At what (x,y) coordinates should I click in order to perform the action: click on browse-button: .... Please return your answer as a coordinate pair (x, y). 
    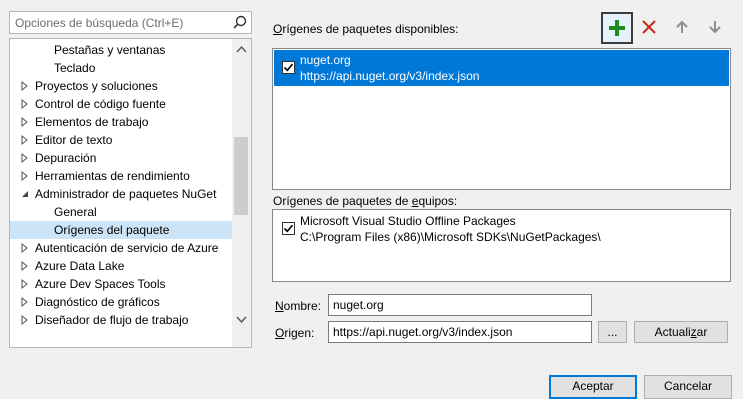
    Looking at the image, I should click on (612, 332).